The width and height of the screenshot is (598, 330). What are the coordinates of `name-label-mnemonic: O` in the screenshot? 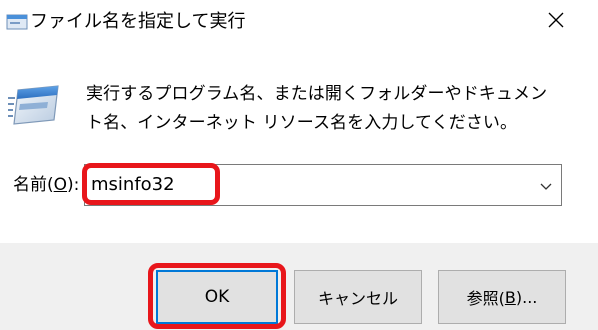 It's located at (60, 185).